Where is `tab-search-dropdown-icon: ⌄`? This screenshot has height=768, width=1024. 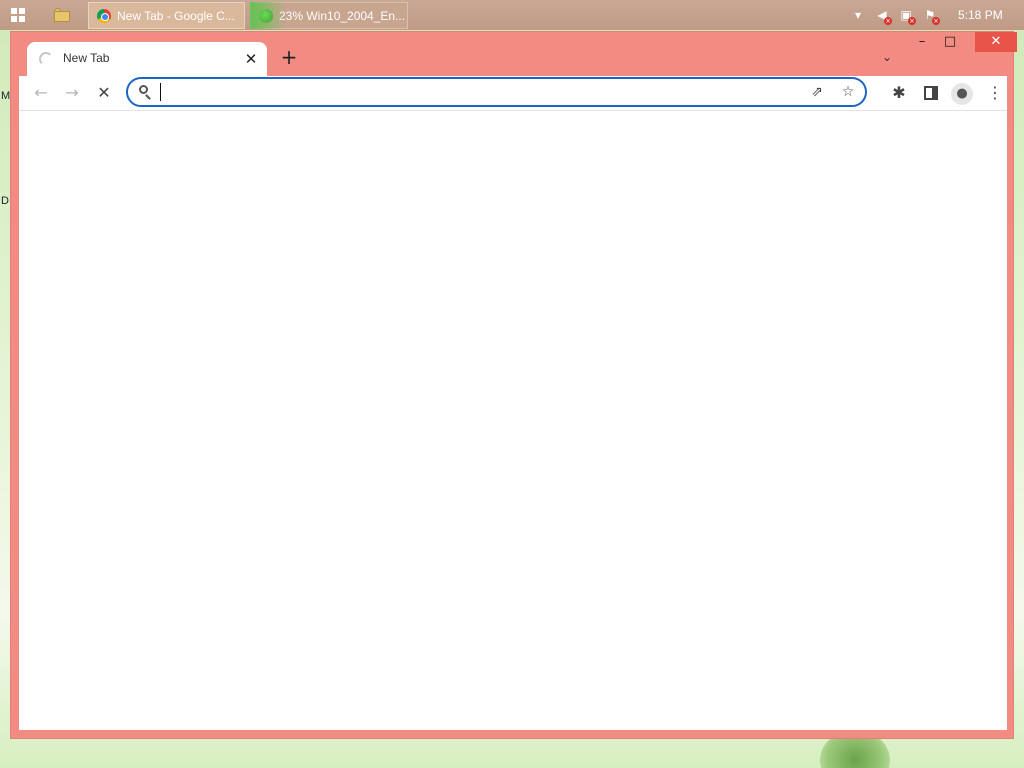
tab-search-dropdown-icon: ⌄ is located at coordinates (887, 57).